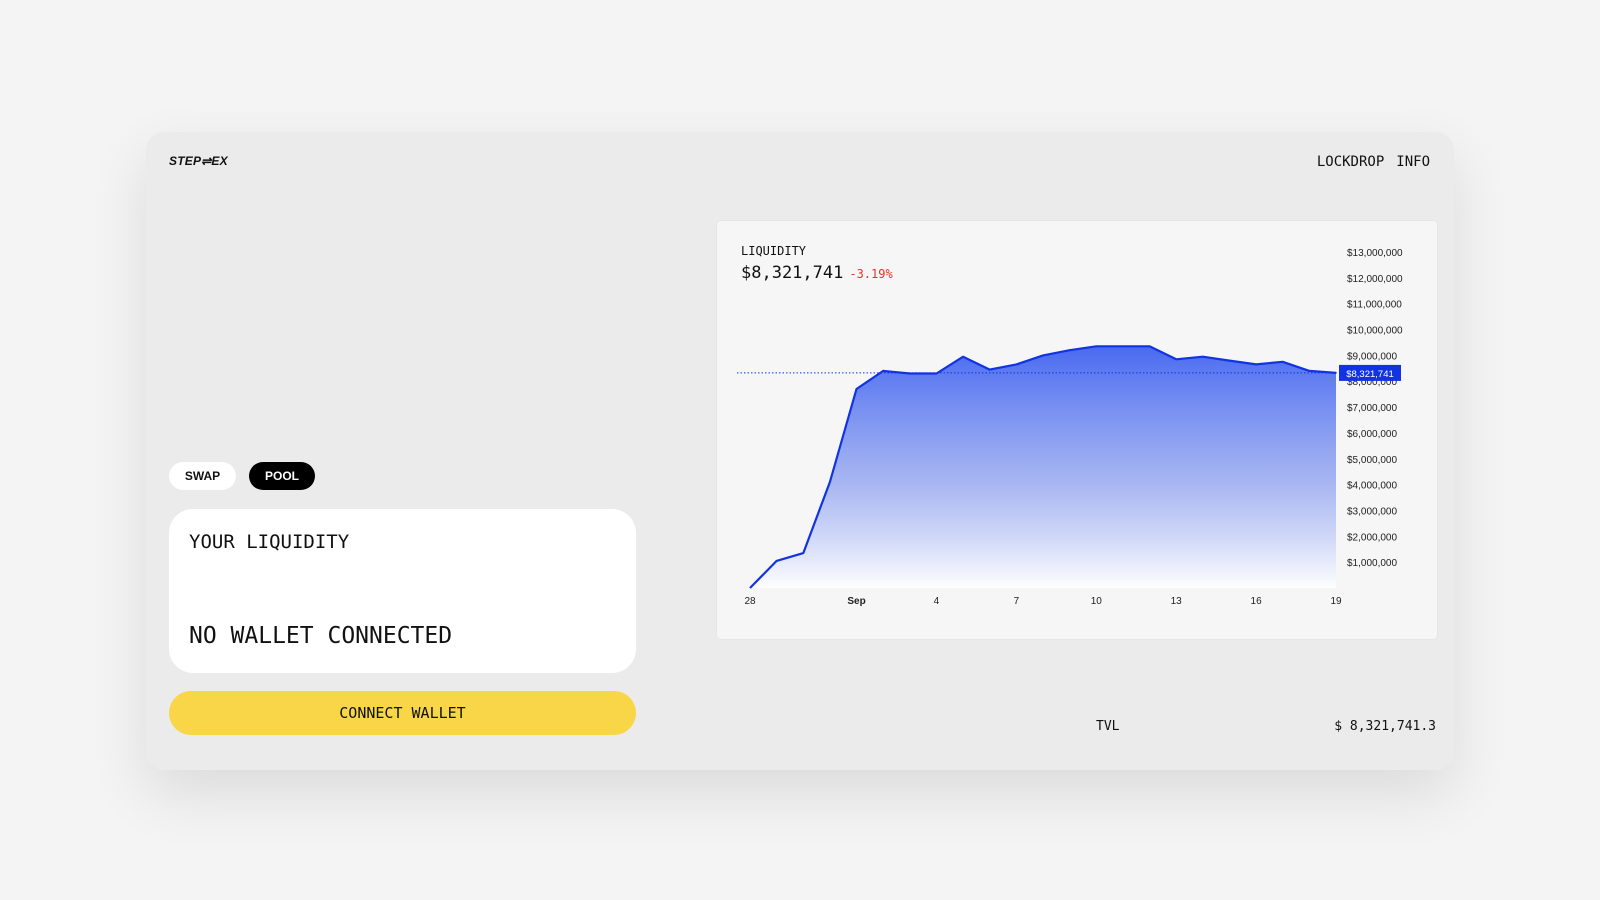 This screenshot has height=900, width=1600. I want to click on y-tick-label: $6,000,000, so click(1372, 434).